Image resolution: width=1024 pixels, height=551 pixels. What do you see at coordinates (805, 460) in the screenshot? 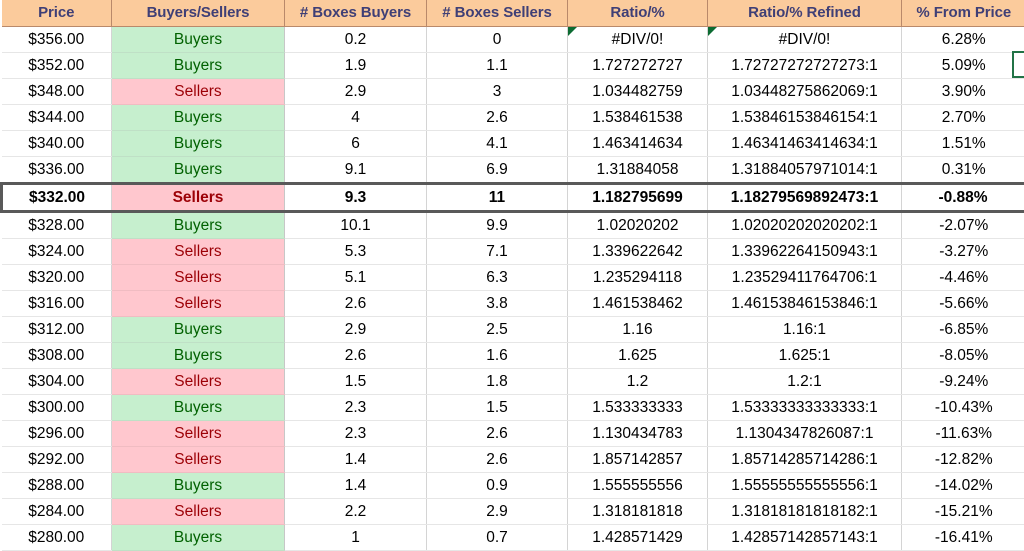
I see `cell-ratio-refined: 1.85714285714286:1` at bounding box center [805, 460].